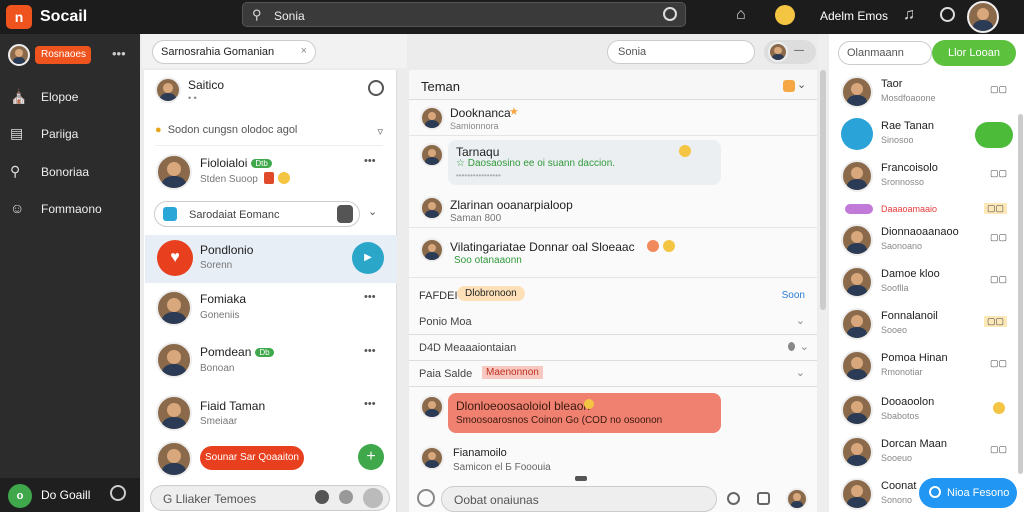 The image size is (1024, 512). What do you see at coordinates (371, 457) in the screenshot?
I see `add-button: +` at bounding box center [371, 457].